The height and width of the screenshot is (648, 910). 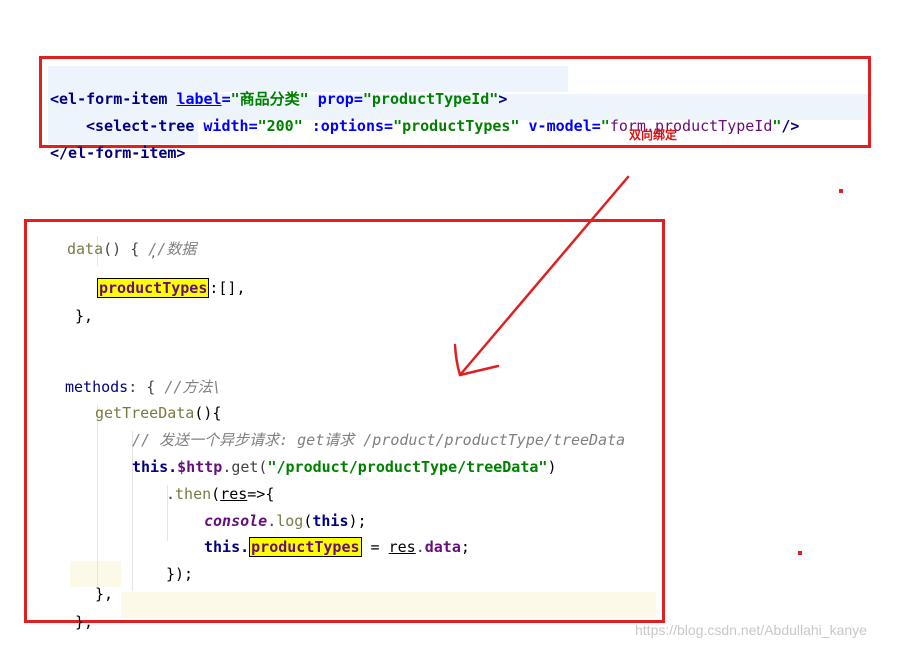 I want to click on code-line-close-then: });, so click(x=180, y=574).